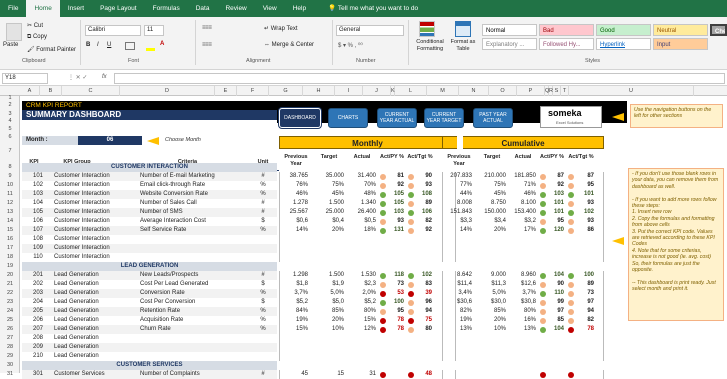 Image resolution: width=727 pixels, height=379 pixels. Describe the element at coordinates (10, 203) in the screenshot. I see `row-header-12: 12` at that location.